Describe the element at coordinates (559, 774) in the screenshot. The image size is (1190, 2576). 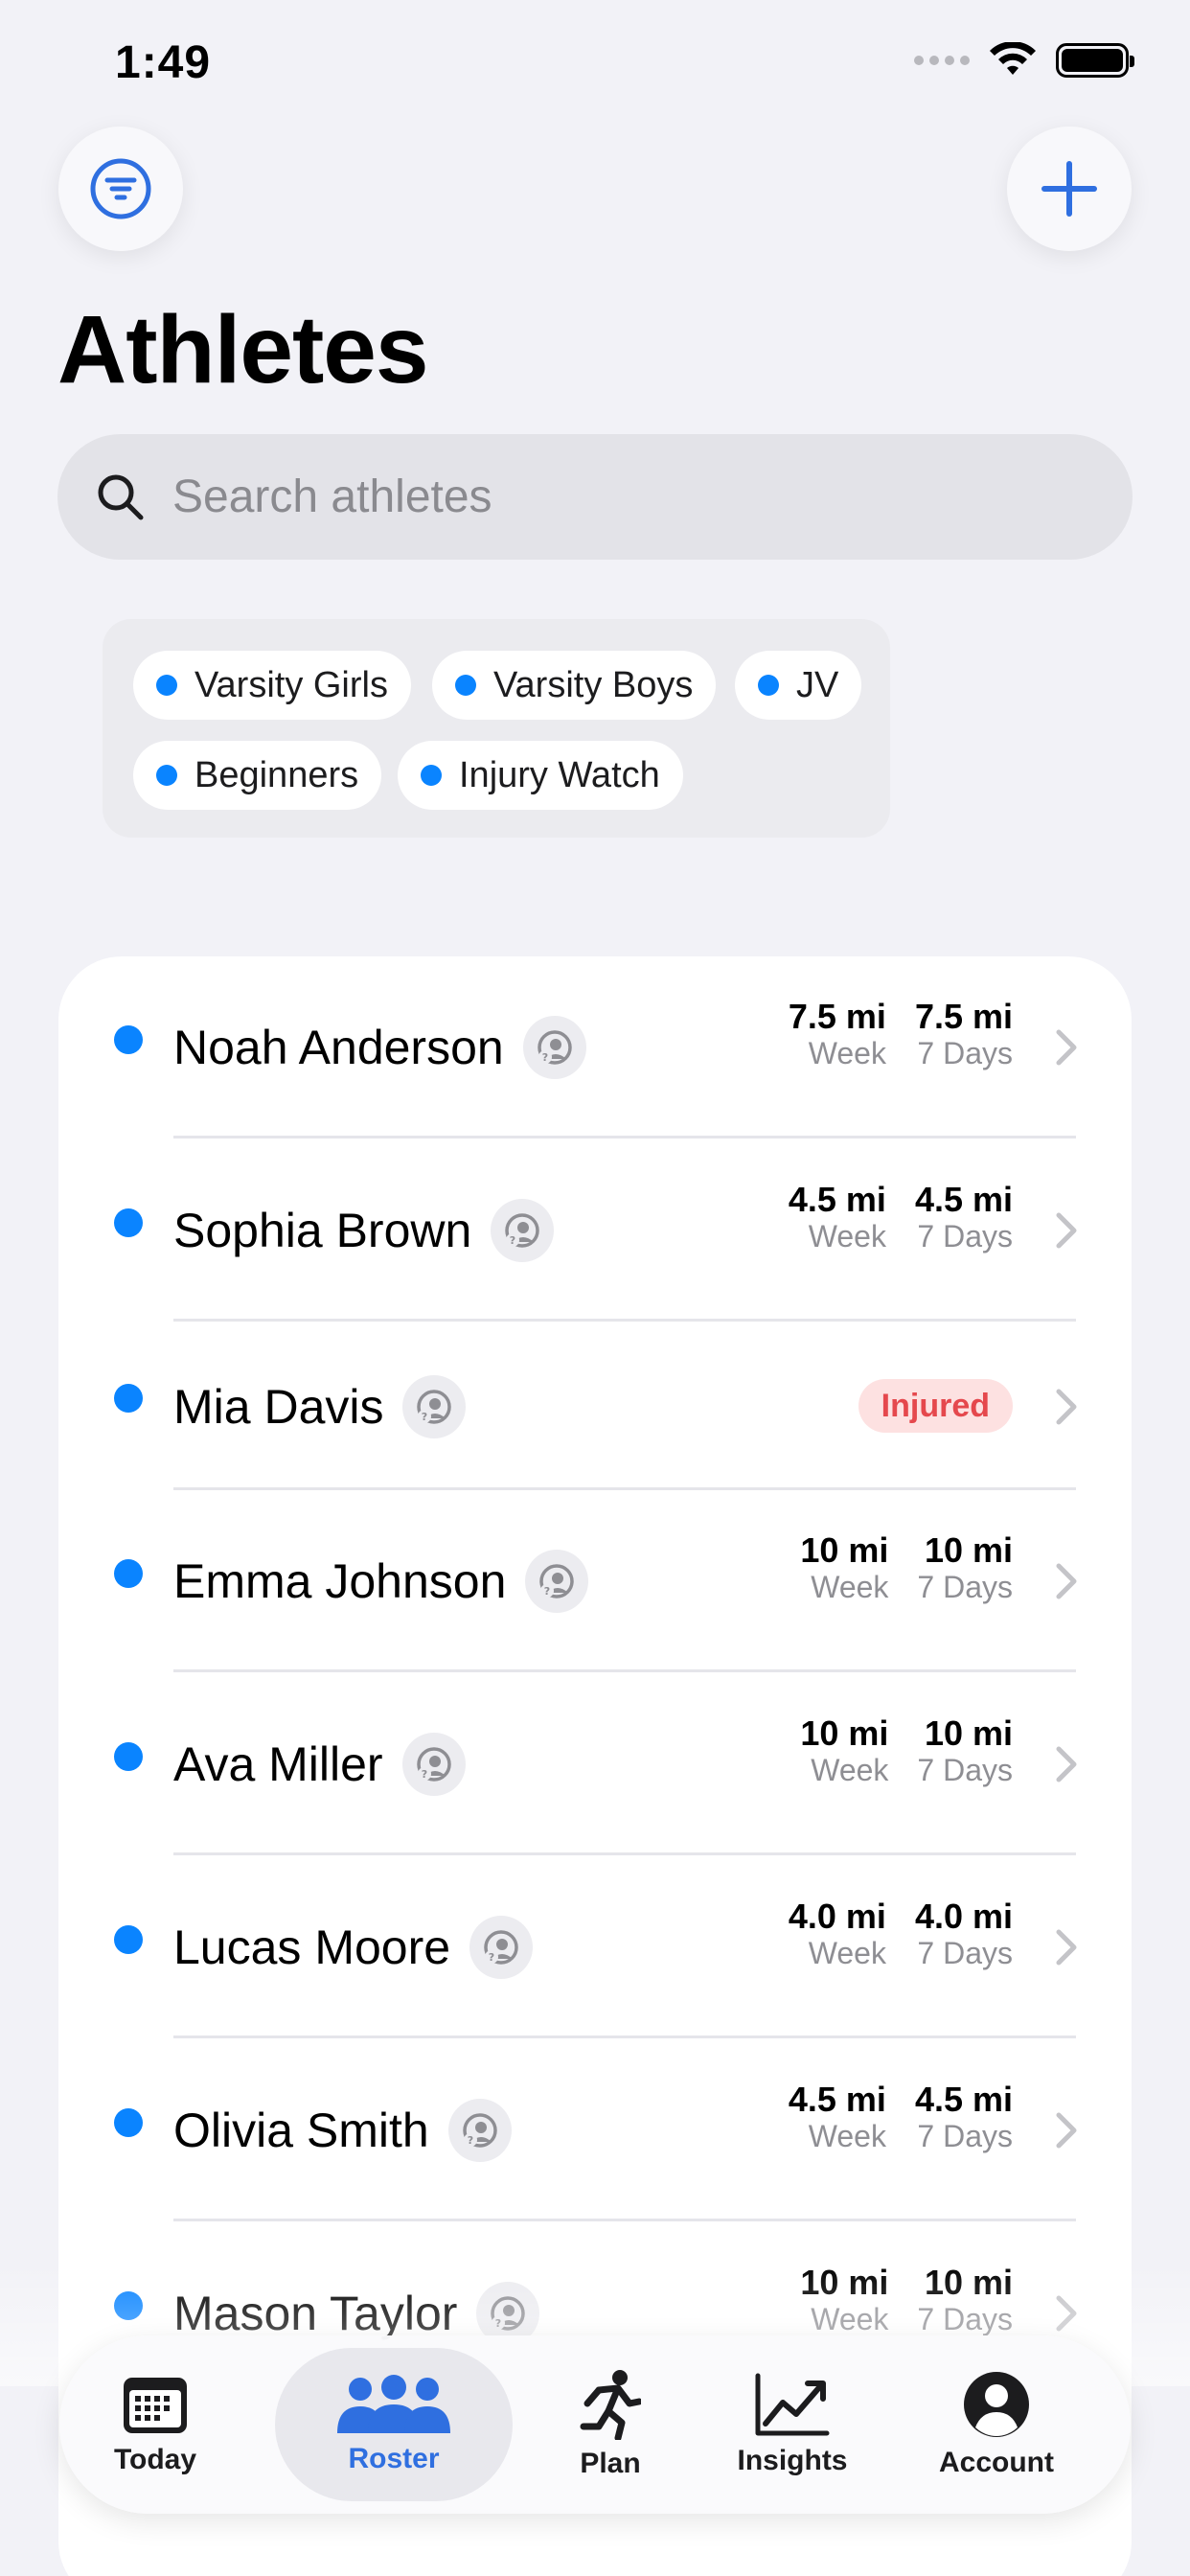
I see `chip-label: Injury Watch` at that location.